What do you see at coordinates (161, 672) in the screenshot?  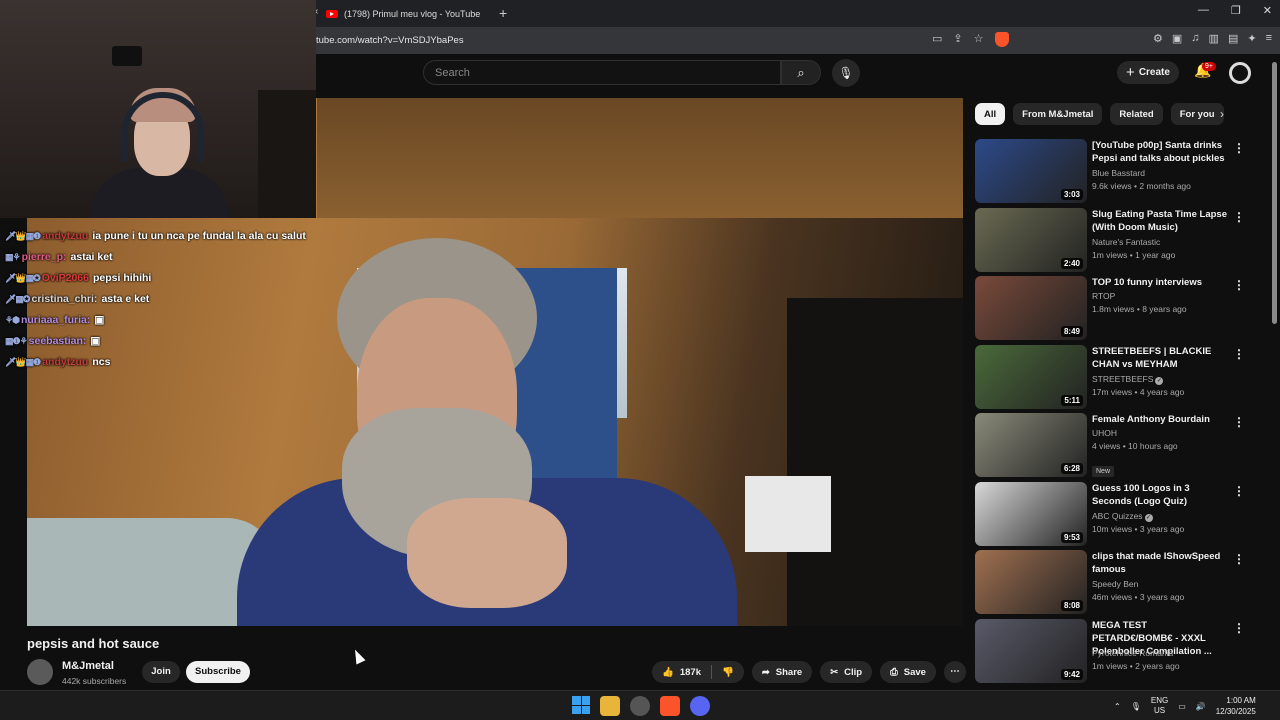 I see `join-button: Join` at bounding box center [161, 672].